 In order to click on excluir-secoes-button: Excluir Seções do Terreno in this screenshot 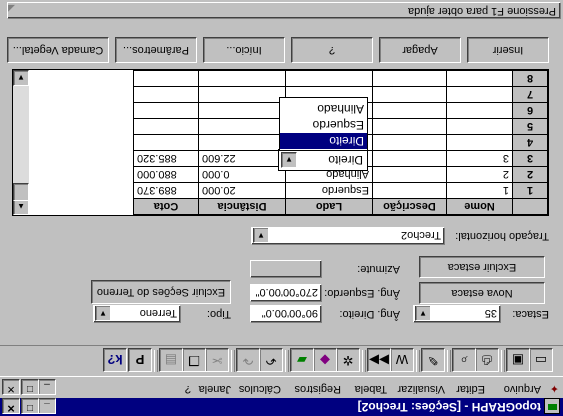, I will do `click(161, 292)`.